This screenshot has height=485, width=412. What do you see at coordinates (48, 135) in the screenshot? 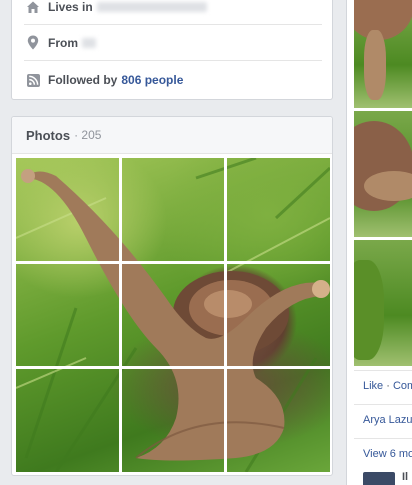
I see `photos-title: Photos` at bounding box center [48, 135].